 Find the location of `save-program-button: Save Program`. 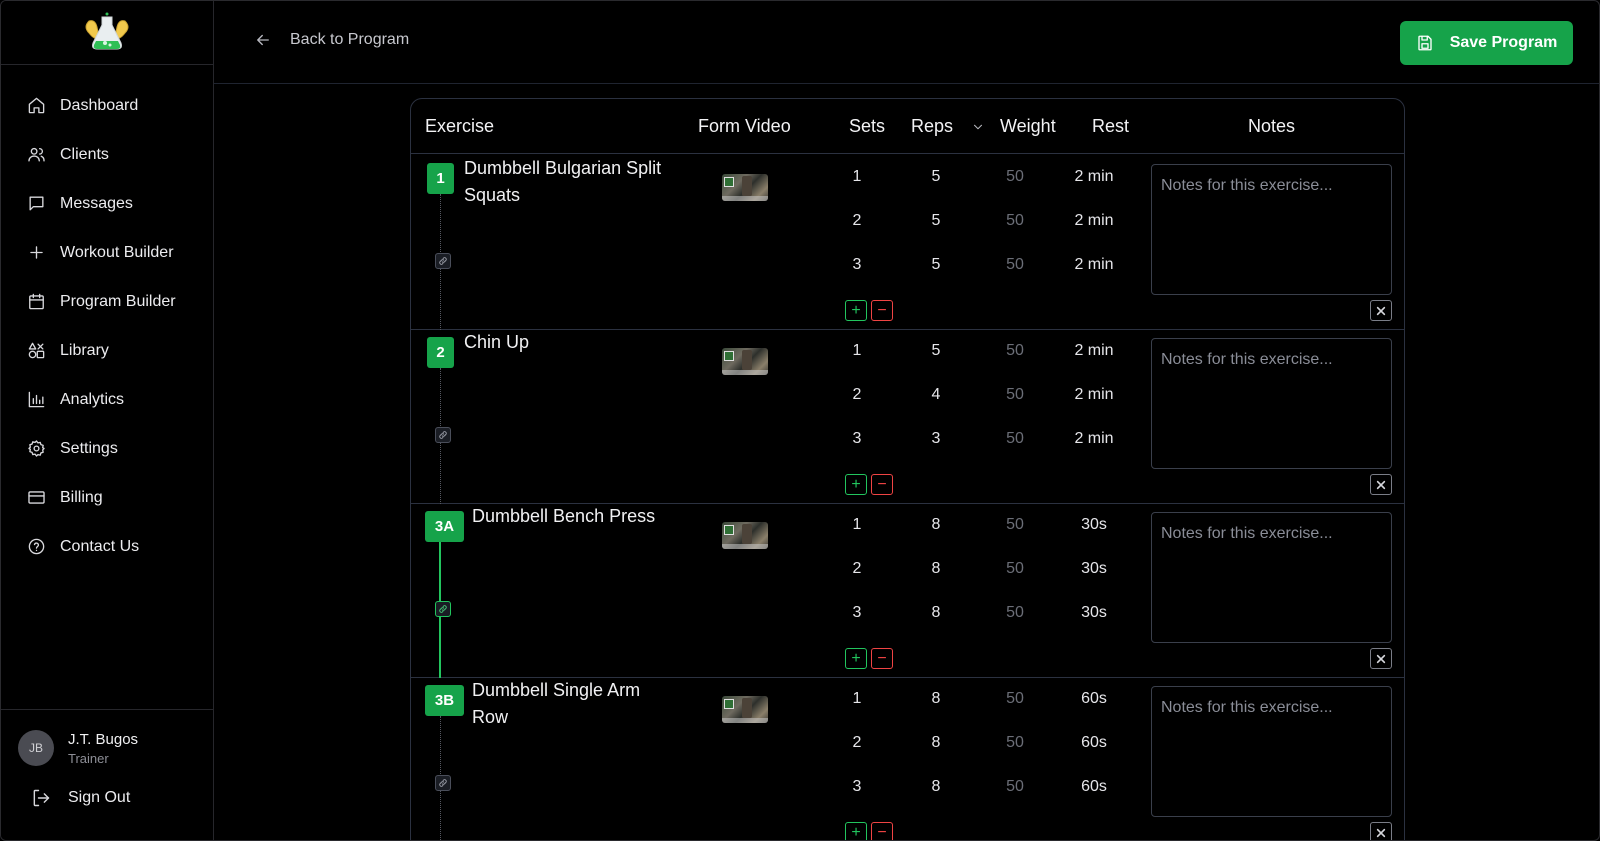

save-program-button: Save Program is located at coordinates (1486, 43).